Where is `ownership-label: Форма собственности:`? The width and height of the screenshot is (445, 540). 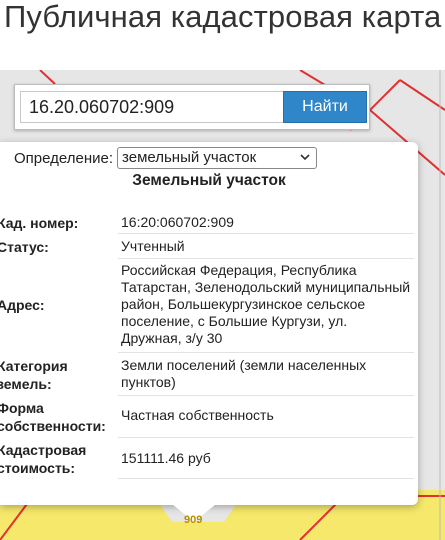 ownership-label: Форма собственности: is located at coordinates (53, 417).